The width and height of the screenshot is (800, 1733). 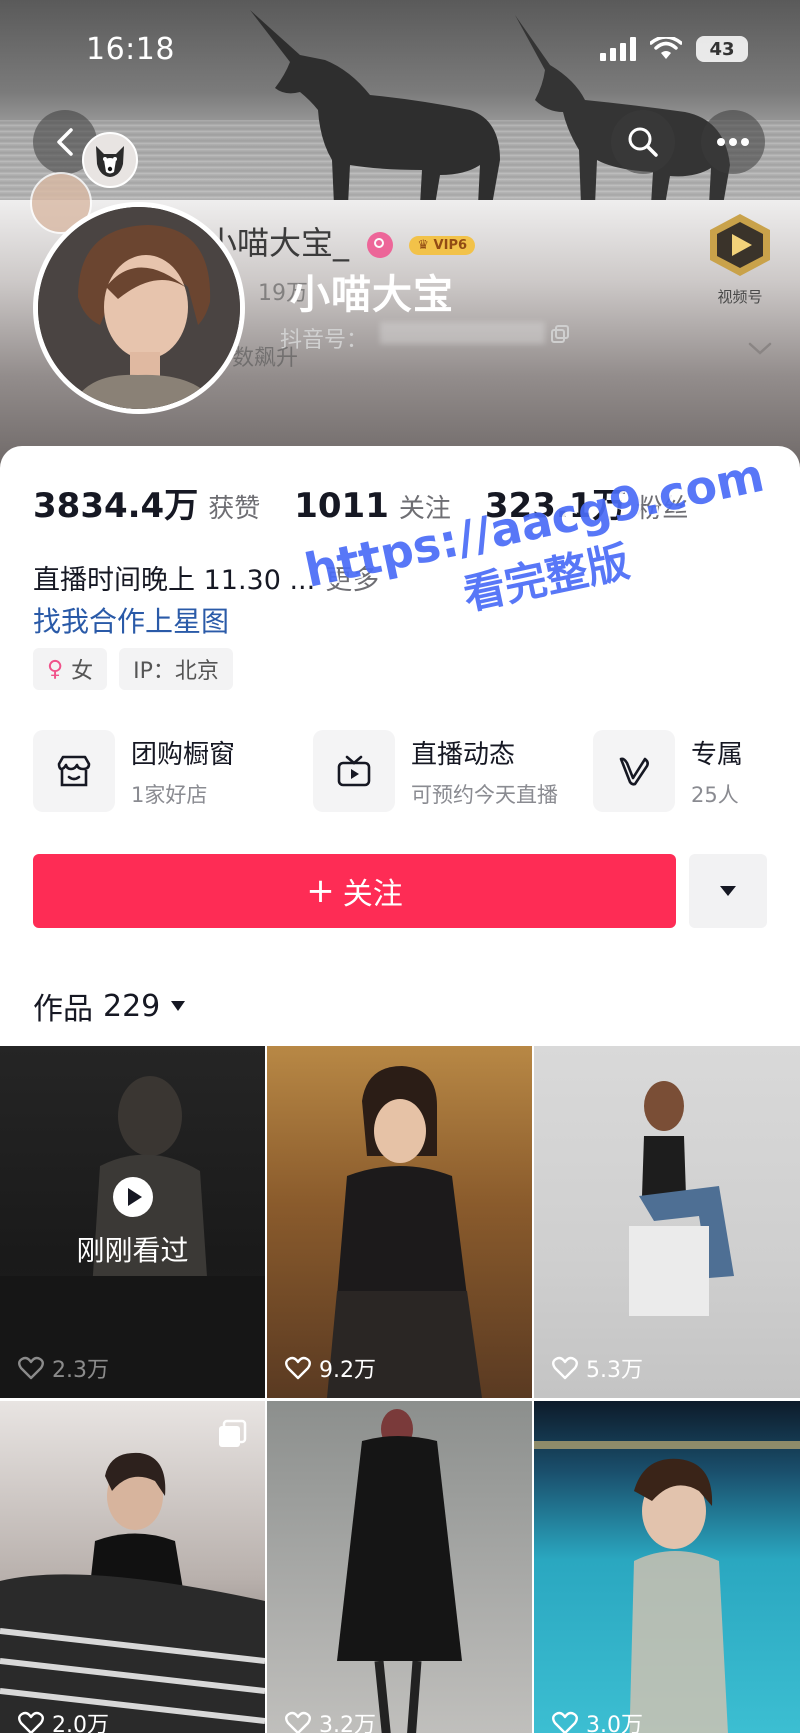 I want to click on works-tab: 作品 229, so click(x=109, y=1006).